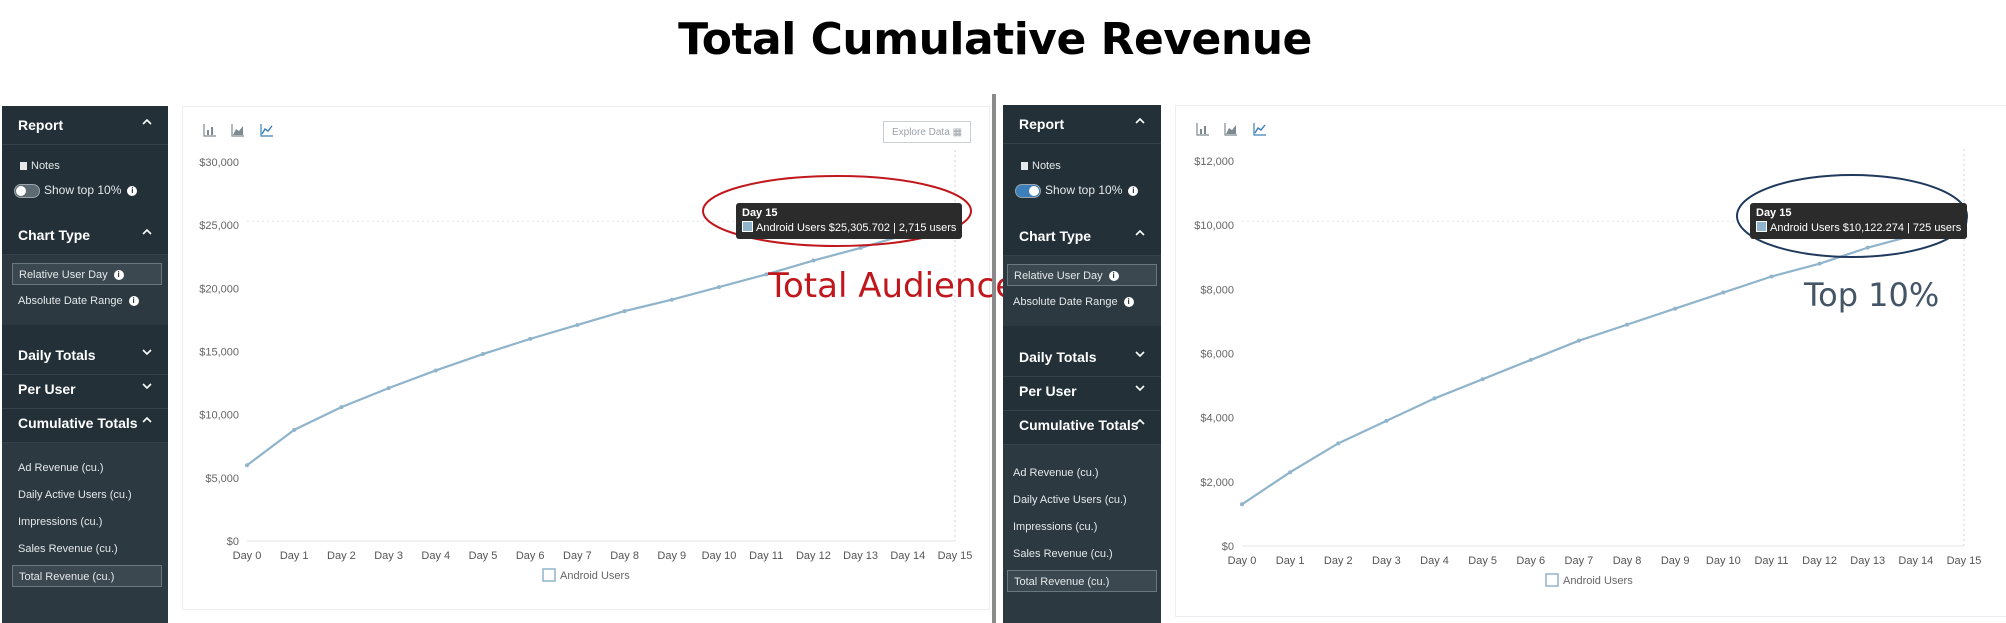  What do you see at coordinates (219, 416) in the screenshot?
I see `y-tick-label: $10,000` at bounding box center [219, 416].